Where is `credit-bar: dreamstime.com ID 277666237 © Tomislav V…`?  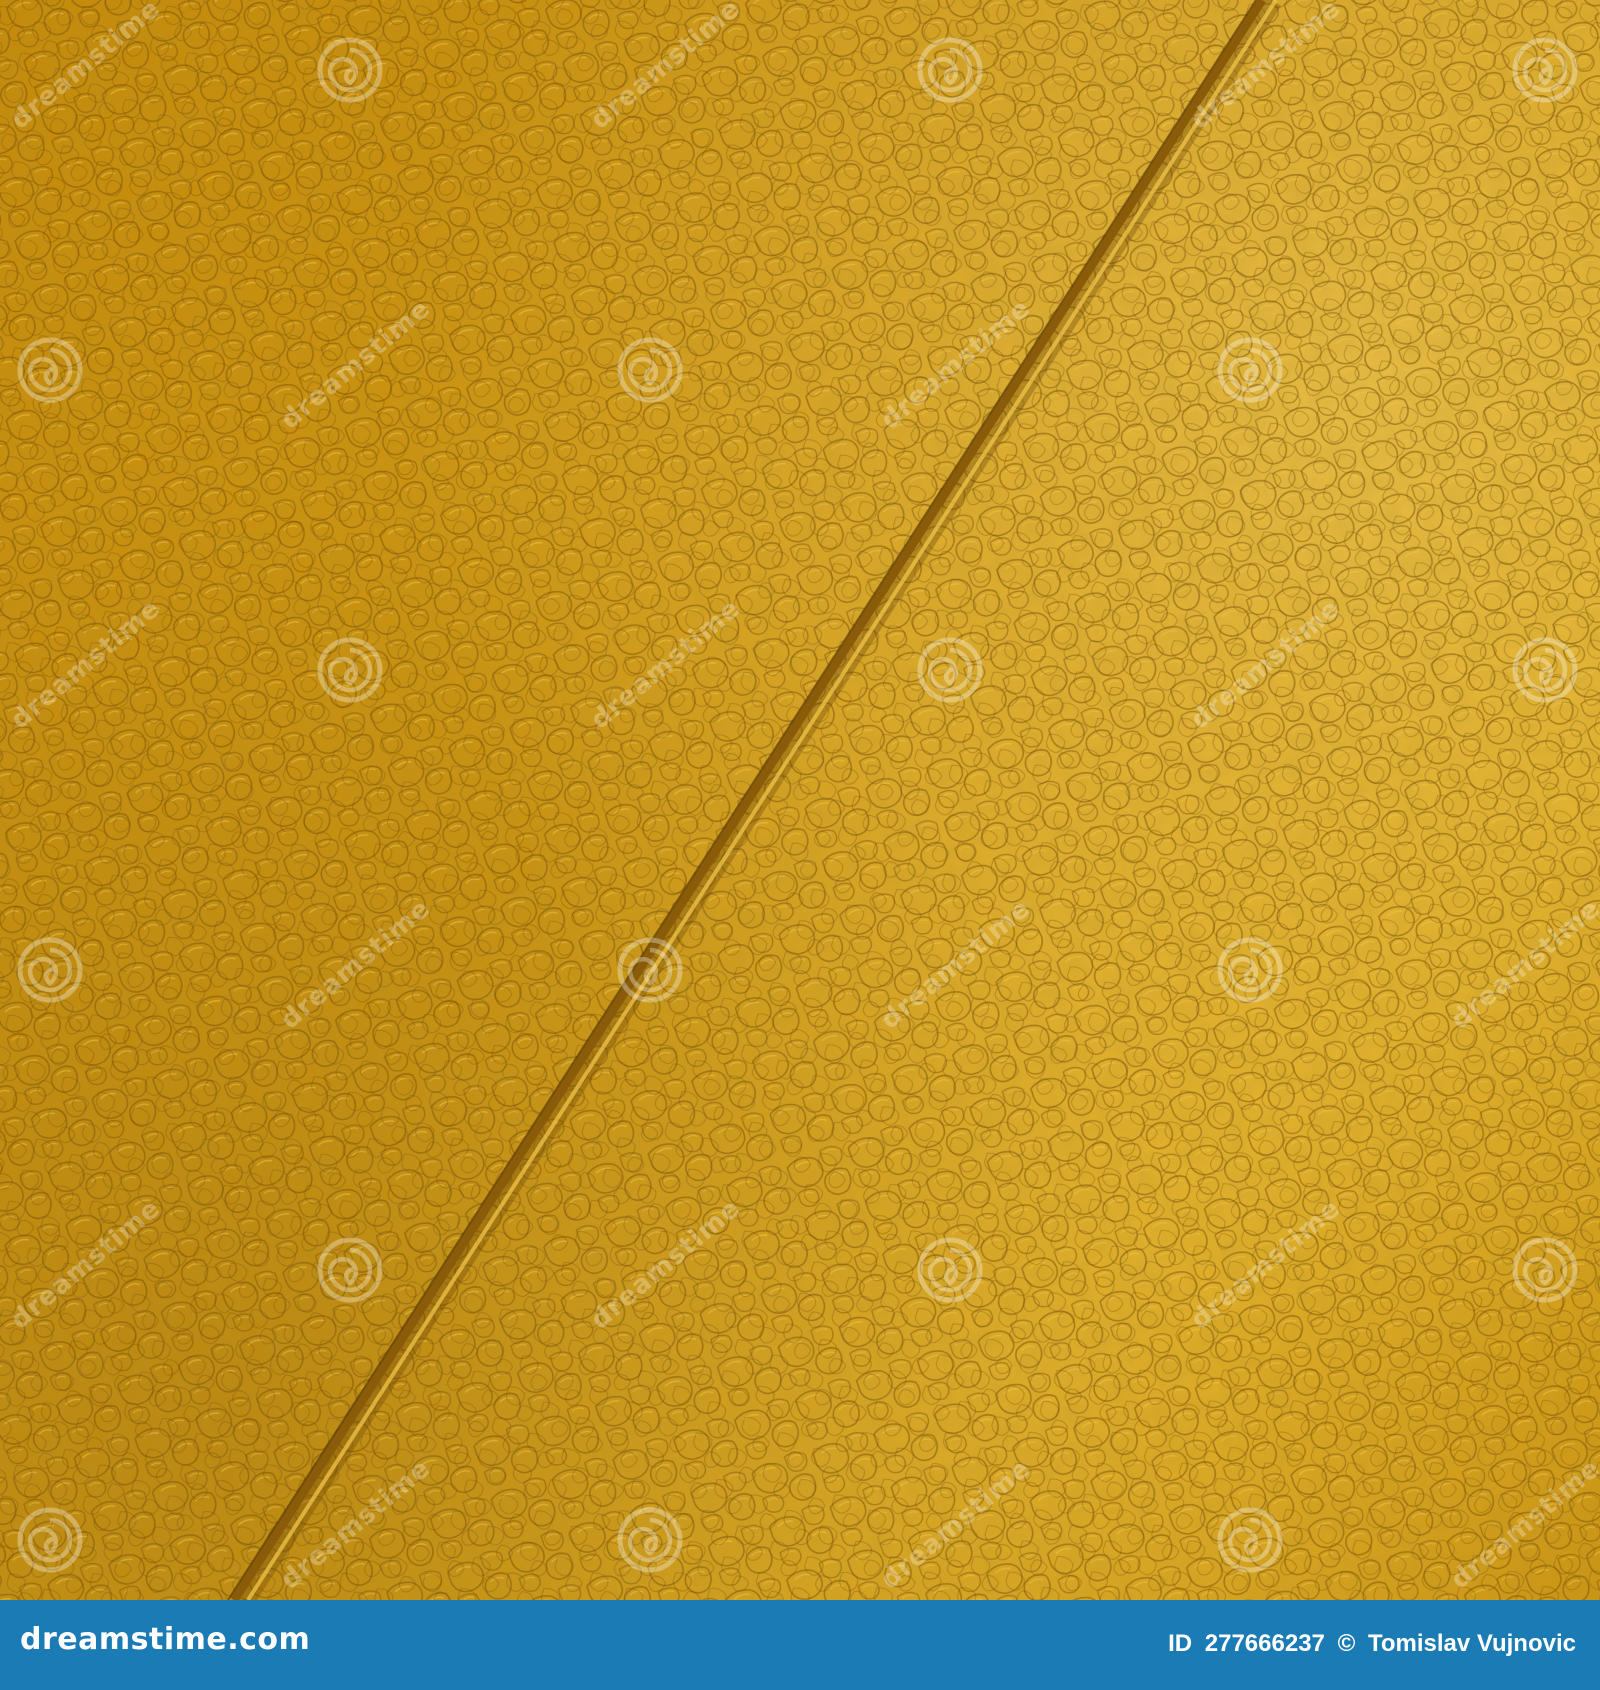
credit-bar: dreamstime.com ID 277666237 © Tomislav V… is located at coordinates (800, 1645).